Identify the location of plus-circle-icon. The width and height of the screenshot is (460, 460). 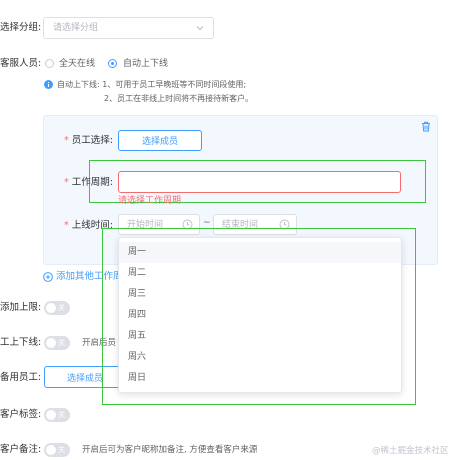
(48, 277).